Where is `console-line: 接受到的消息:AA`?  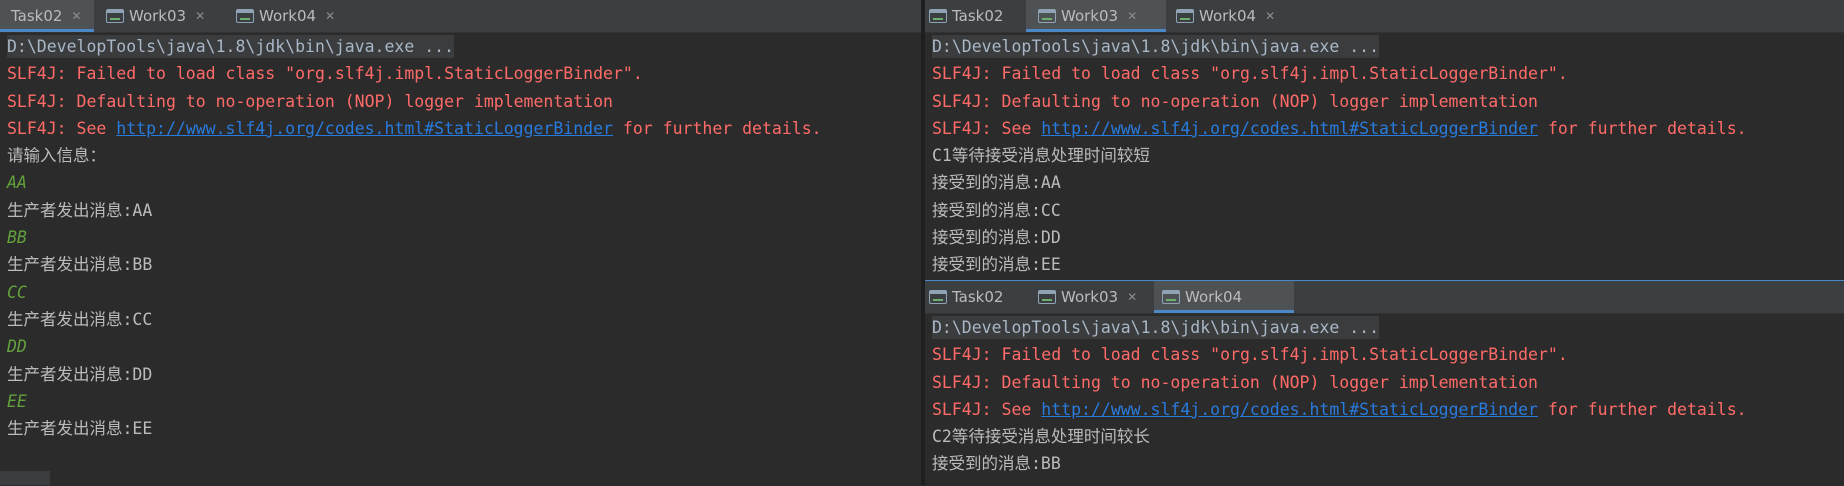
console-line: 接受到的消息:AA is located at coordinates (1384, 182).